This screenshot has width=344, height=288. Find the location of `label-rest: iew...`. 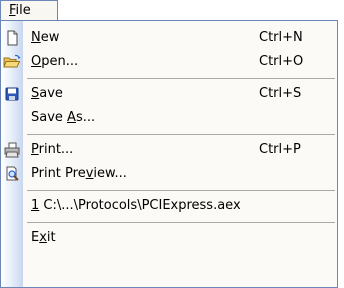

label-rest: iew... is located at coordinates (110, 173).